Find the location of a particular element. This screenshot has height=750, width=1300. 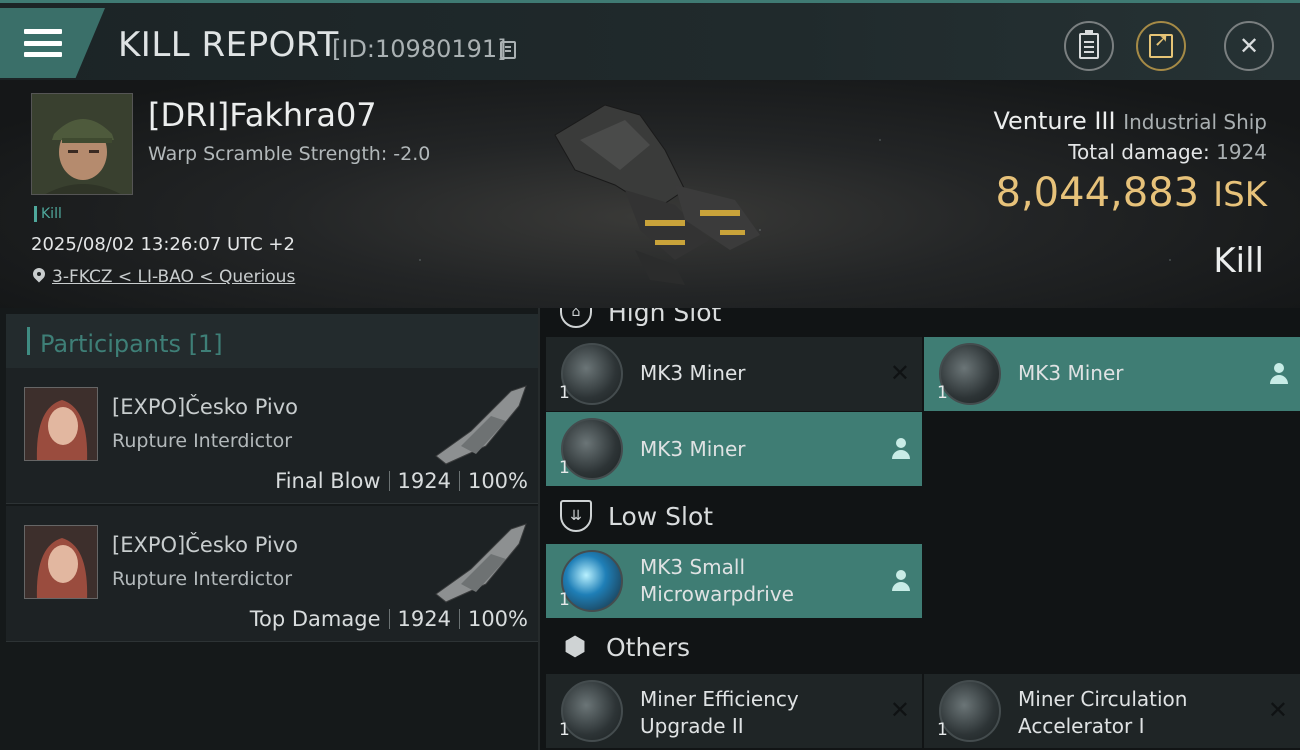

warp-scramble-strength: Warp Scramble Strength: -2.0 is located at coordinates (289, 154).